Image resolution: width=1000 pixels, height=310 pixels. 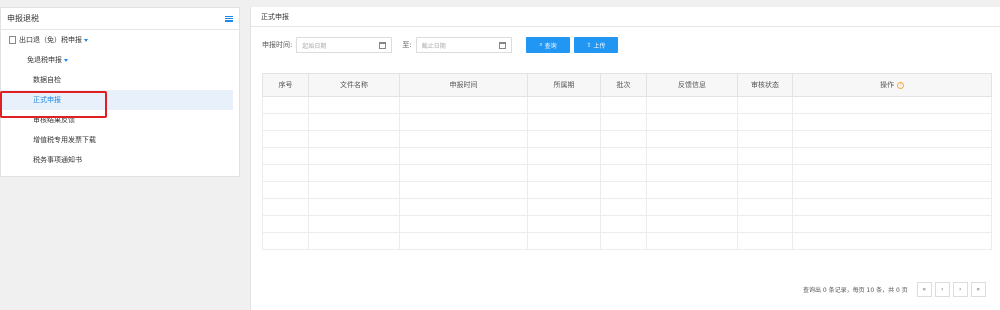 I want to click on menu-icon, so click(x=229, y=18).